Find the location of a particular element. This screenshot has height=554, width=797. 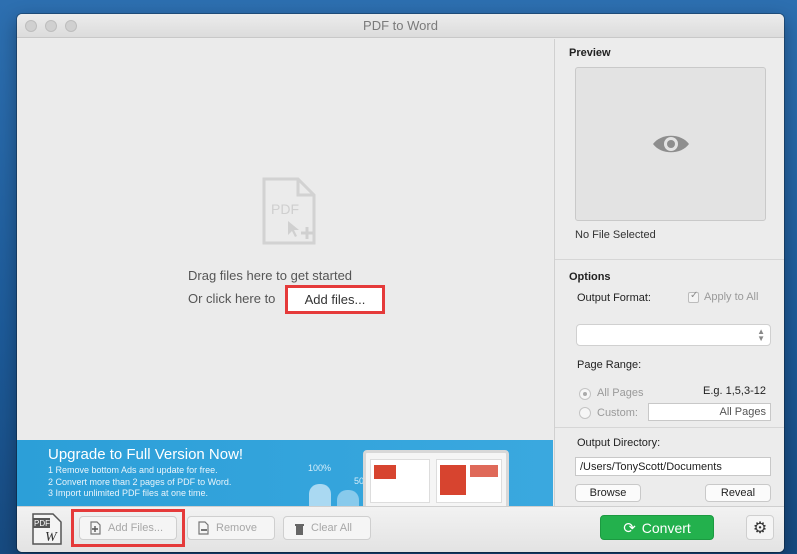

gear-icon: ⚙ is located at coordinates (760, 528).